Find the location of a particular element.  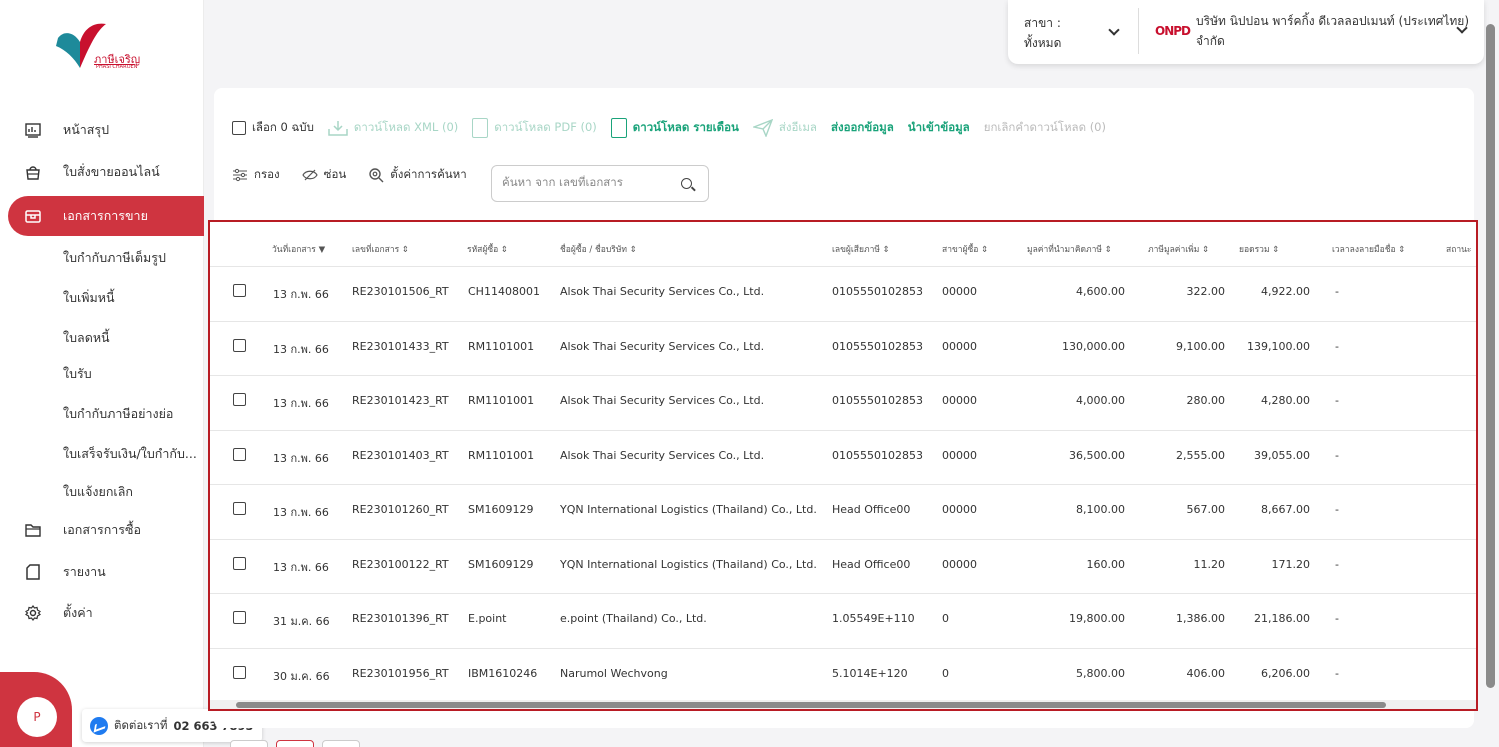

cell-doc-number: RE230101396_RT is located at coordinates (400, 618).